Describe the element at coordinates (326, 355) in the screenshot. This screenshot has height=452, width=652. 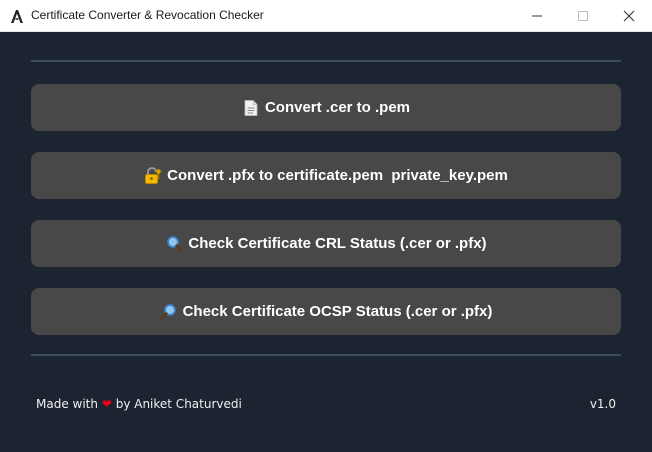
I see `bottom-divider` at that location.